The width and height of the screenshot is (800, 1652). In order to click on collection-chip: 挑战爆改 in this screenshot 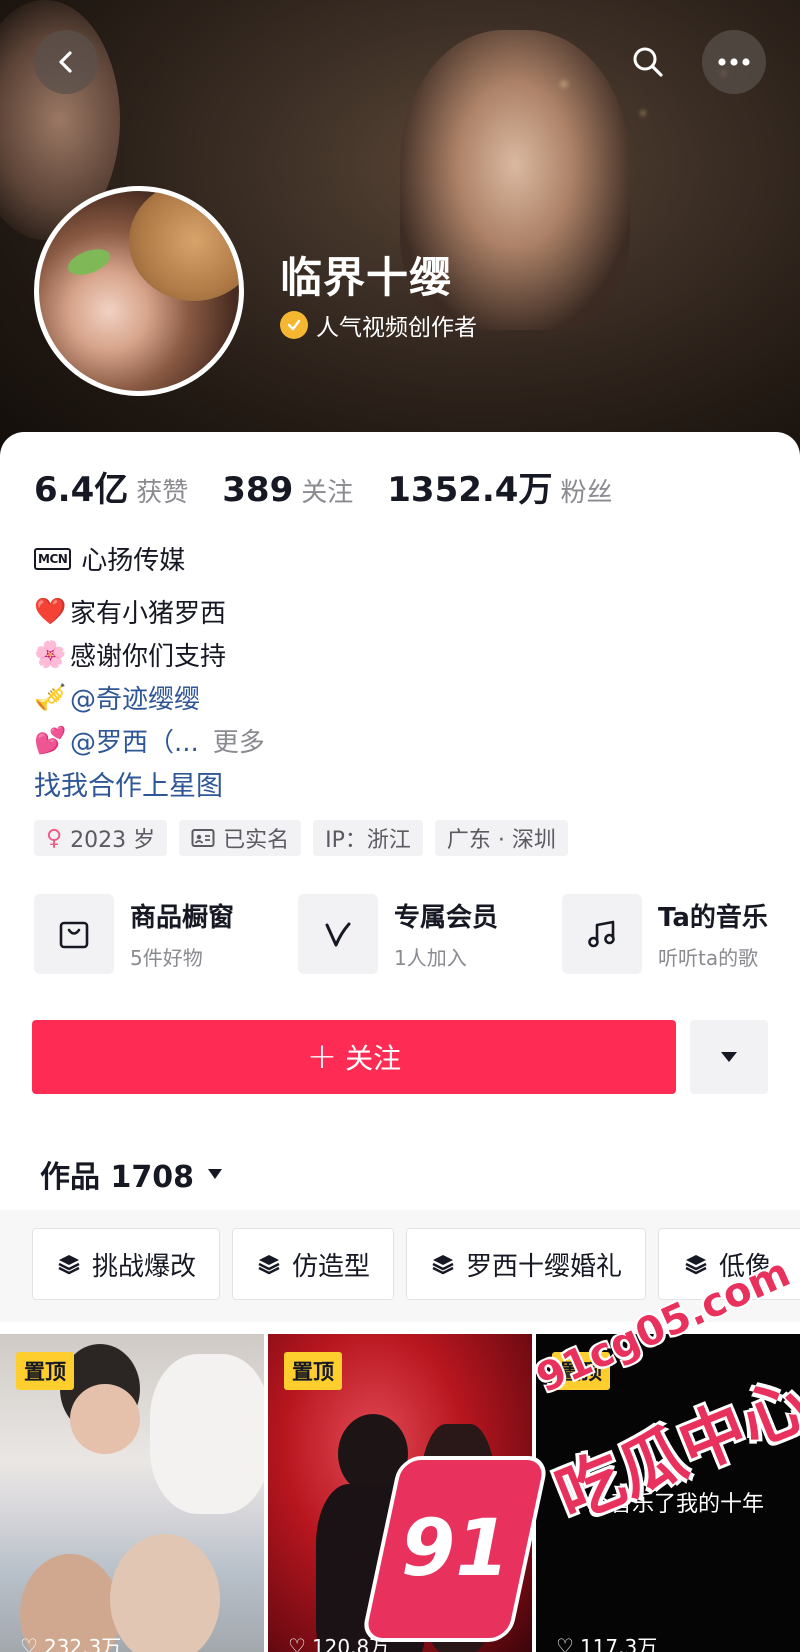, I will do `click(126, 1264)`.